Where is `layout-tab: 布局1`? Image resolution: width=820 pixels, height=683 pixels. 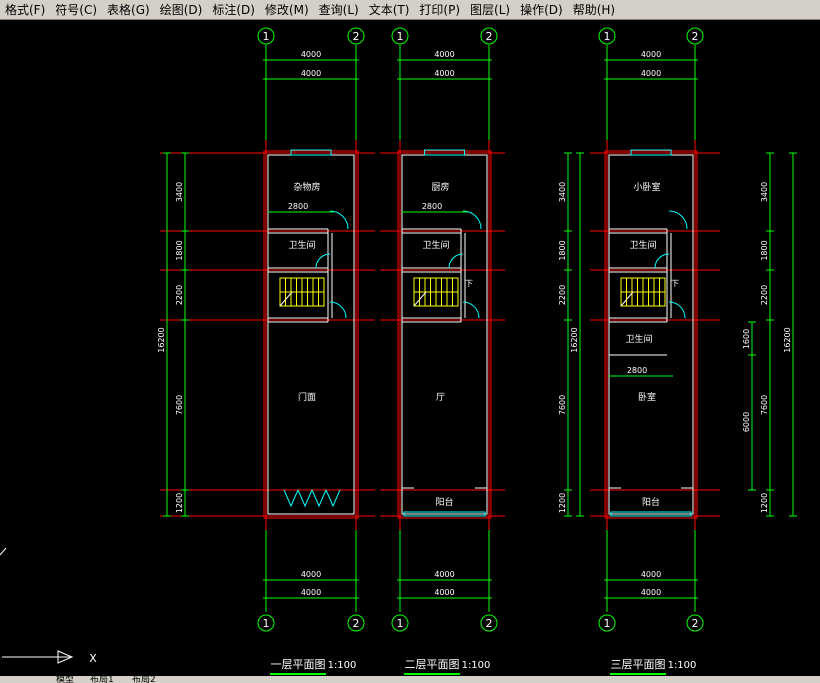 layout-tab: 布局1 is located at coordinates (102, 679).